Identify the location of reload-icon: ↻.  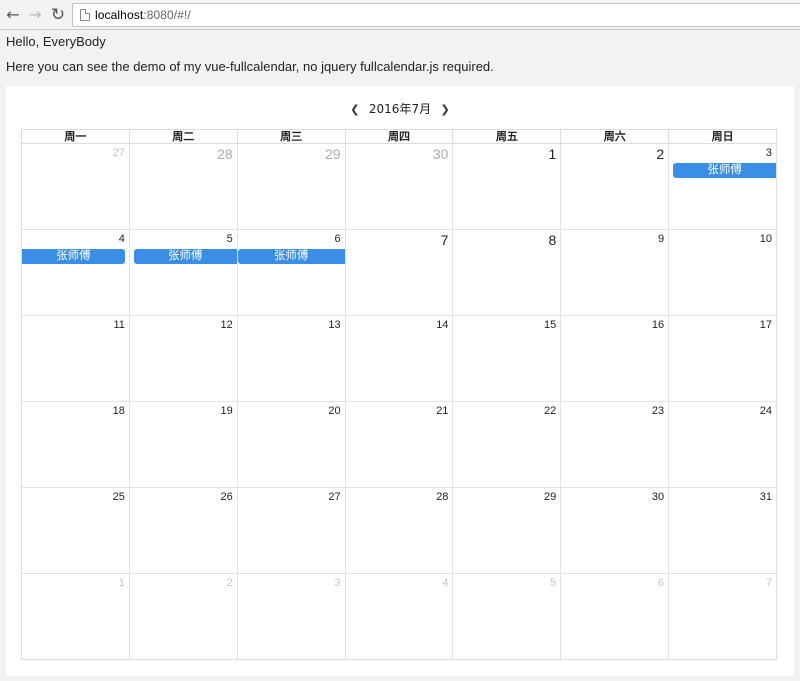
(58, 15).